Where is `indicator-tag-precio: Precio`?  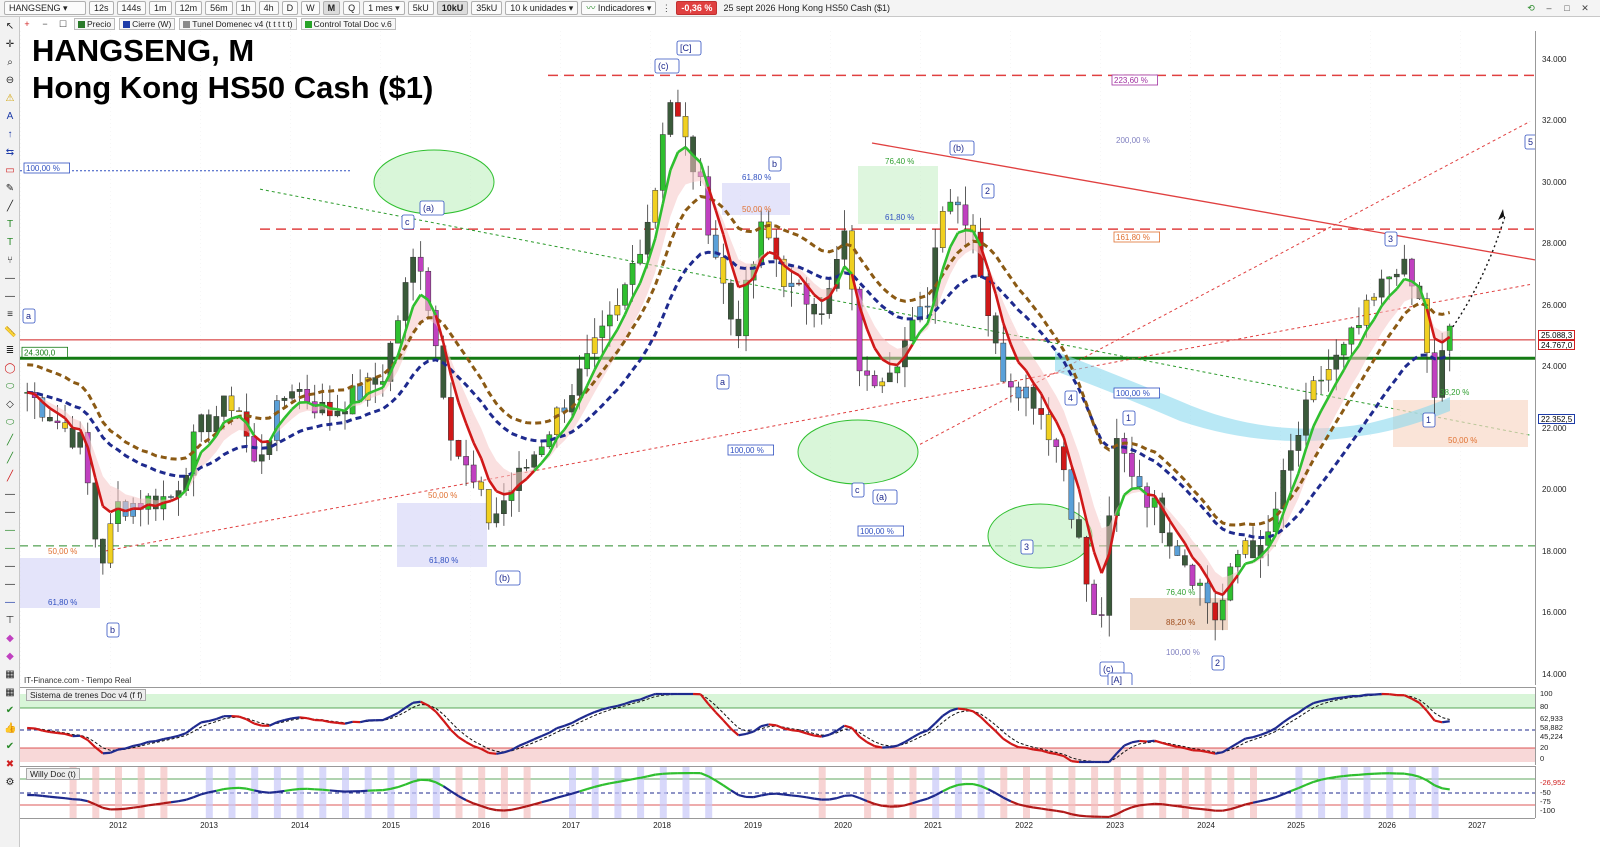 indicator-tag-precio: Precio is located at coordinates (95, 24).